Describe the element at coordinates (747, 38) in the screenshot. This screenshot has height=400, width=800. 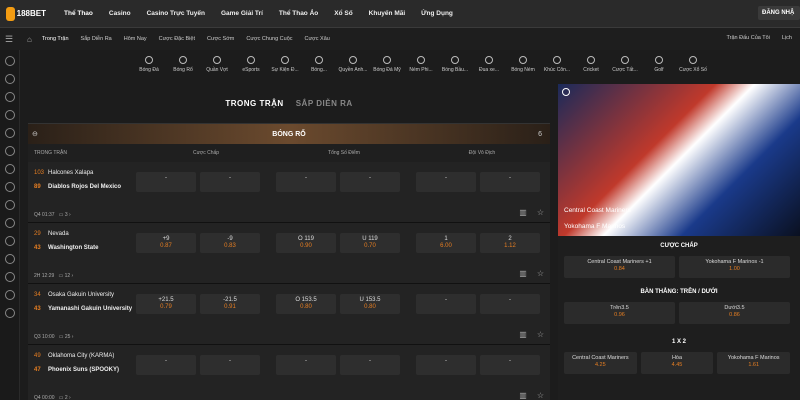
I see `my-matches-link: Trận Đấu Của Tôi` at that location.